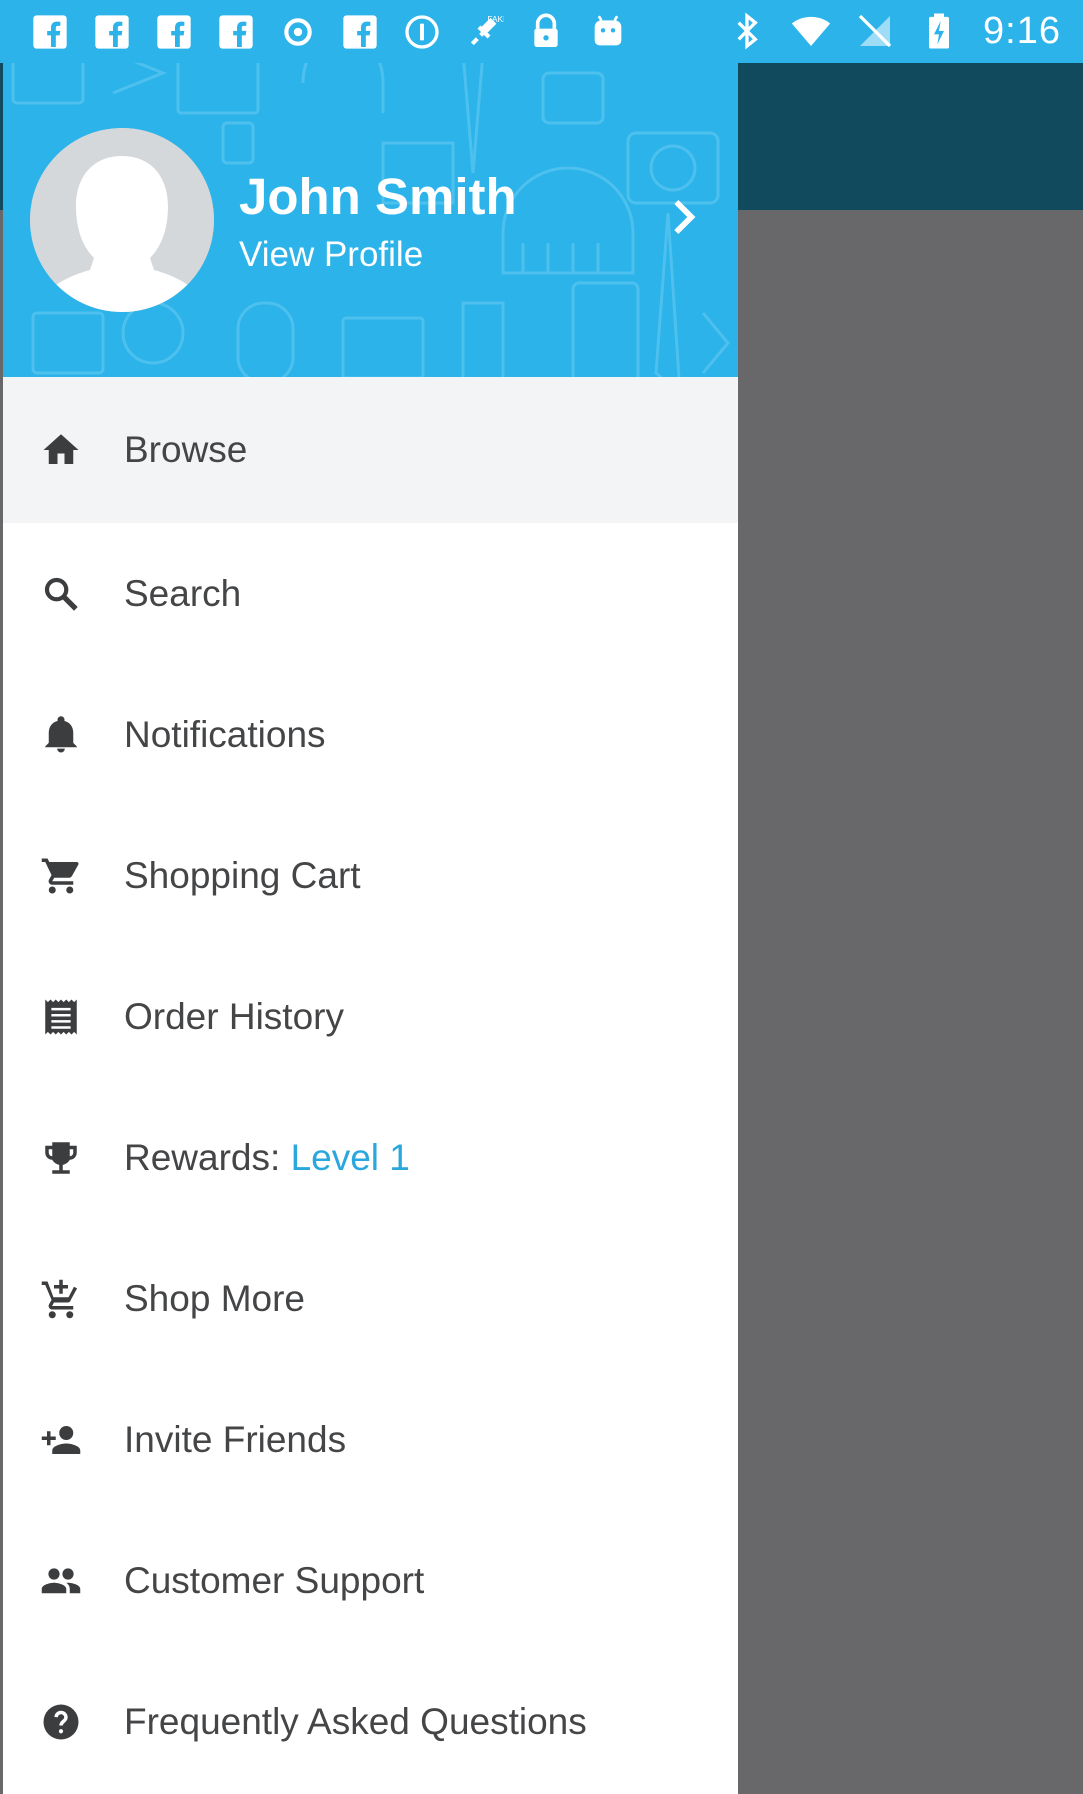 This screenshot has width=1083, height=1794. I want to click on bell-icon, so click(61, 733).